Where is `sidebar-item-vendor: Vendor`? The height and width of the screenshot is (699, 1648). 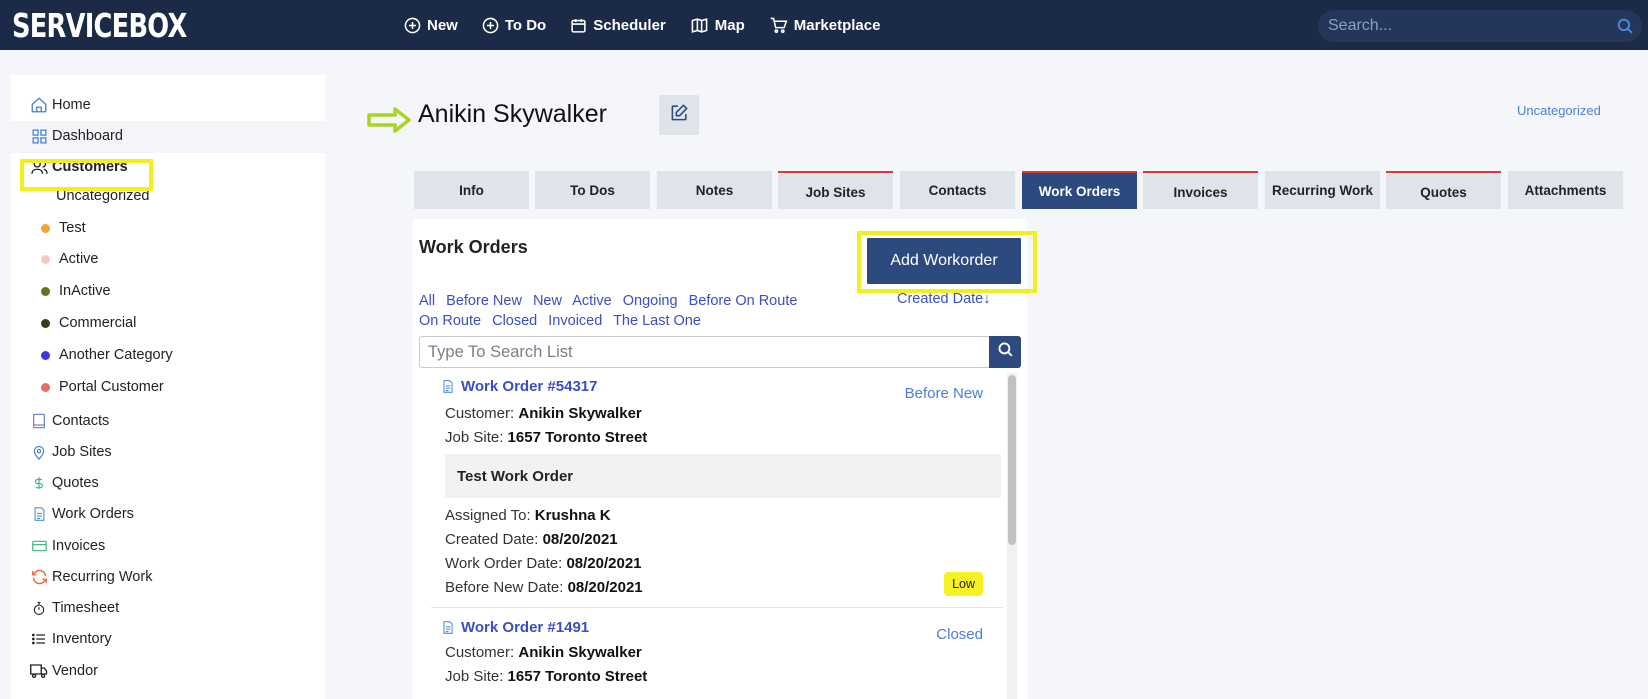 sidebar-item-vendor: Vendor is located at coordinates (63, 671).